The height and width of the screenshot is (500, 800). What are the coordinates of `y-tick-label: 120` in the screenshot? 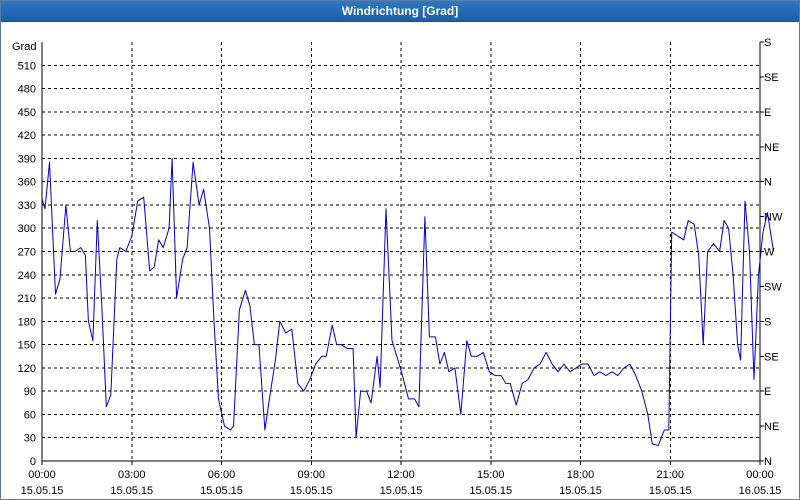 It's located at (27, 369).